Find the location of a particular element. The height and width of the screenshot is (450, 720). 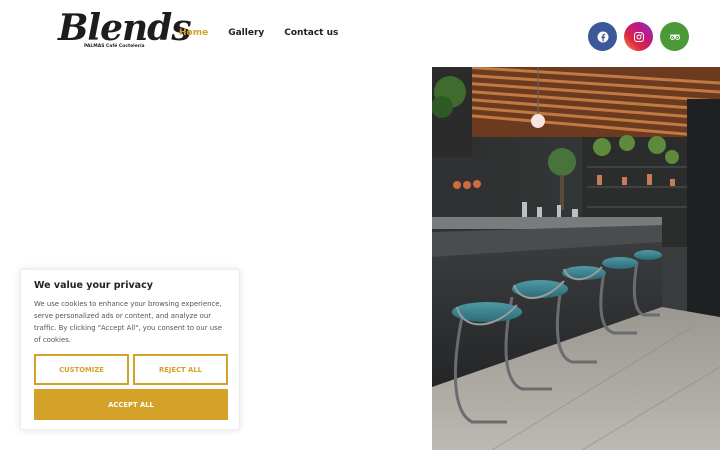

tripadvisor-icon is located at coordinates (674, 36).